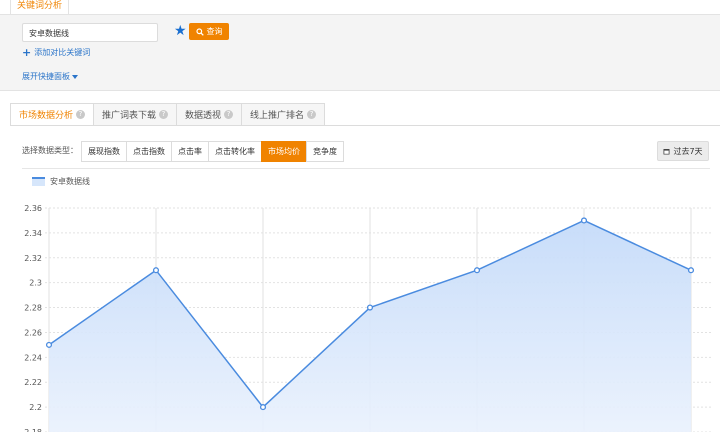 The height and width of the screenshot is (432, 720). What do you see at coordinates (35, 283) in the screenshot?
I see `y-tick-label: 2.3` at bounding box center [35, 283].